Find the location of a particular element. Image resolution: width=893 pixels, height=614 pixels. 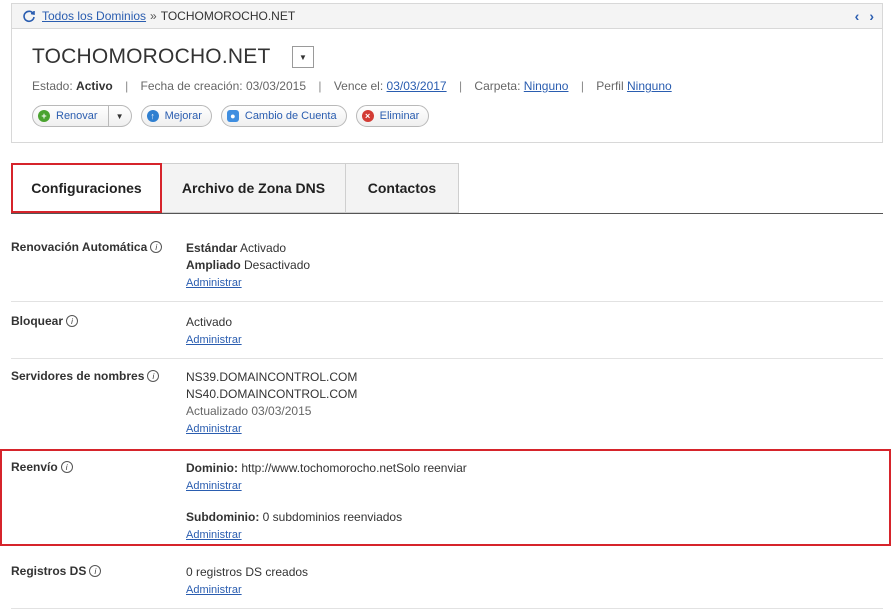

estado-label: Estado: is located at coordinates (52, 86).